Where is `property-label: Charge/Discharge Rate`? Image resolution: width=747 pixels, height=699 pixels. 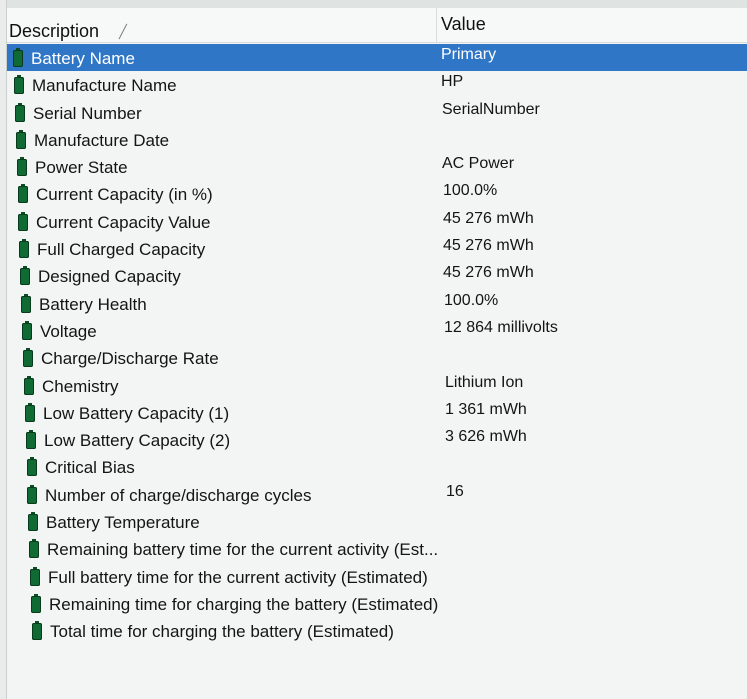 property-label: Charge/Discharge Rate is located at coordinates (130, 359).